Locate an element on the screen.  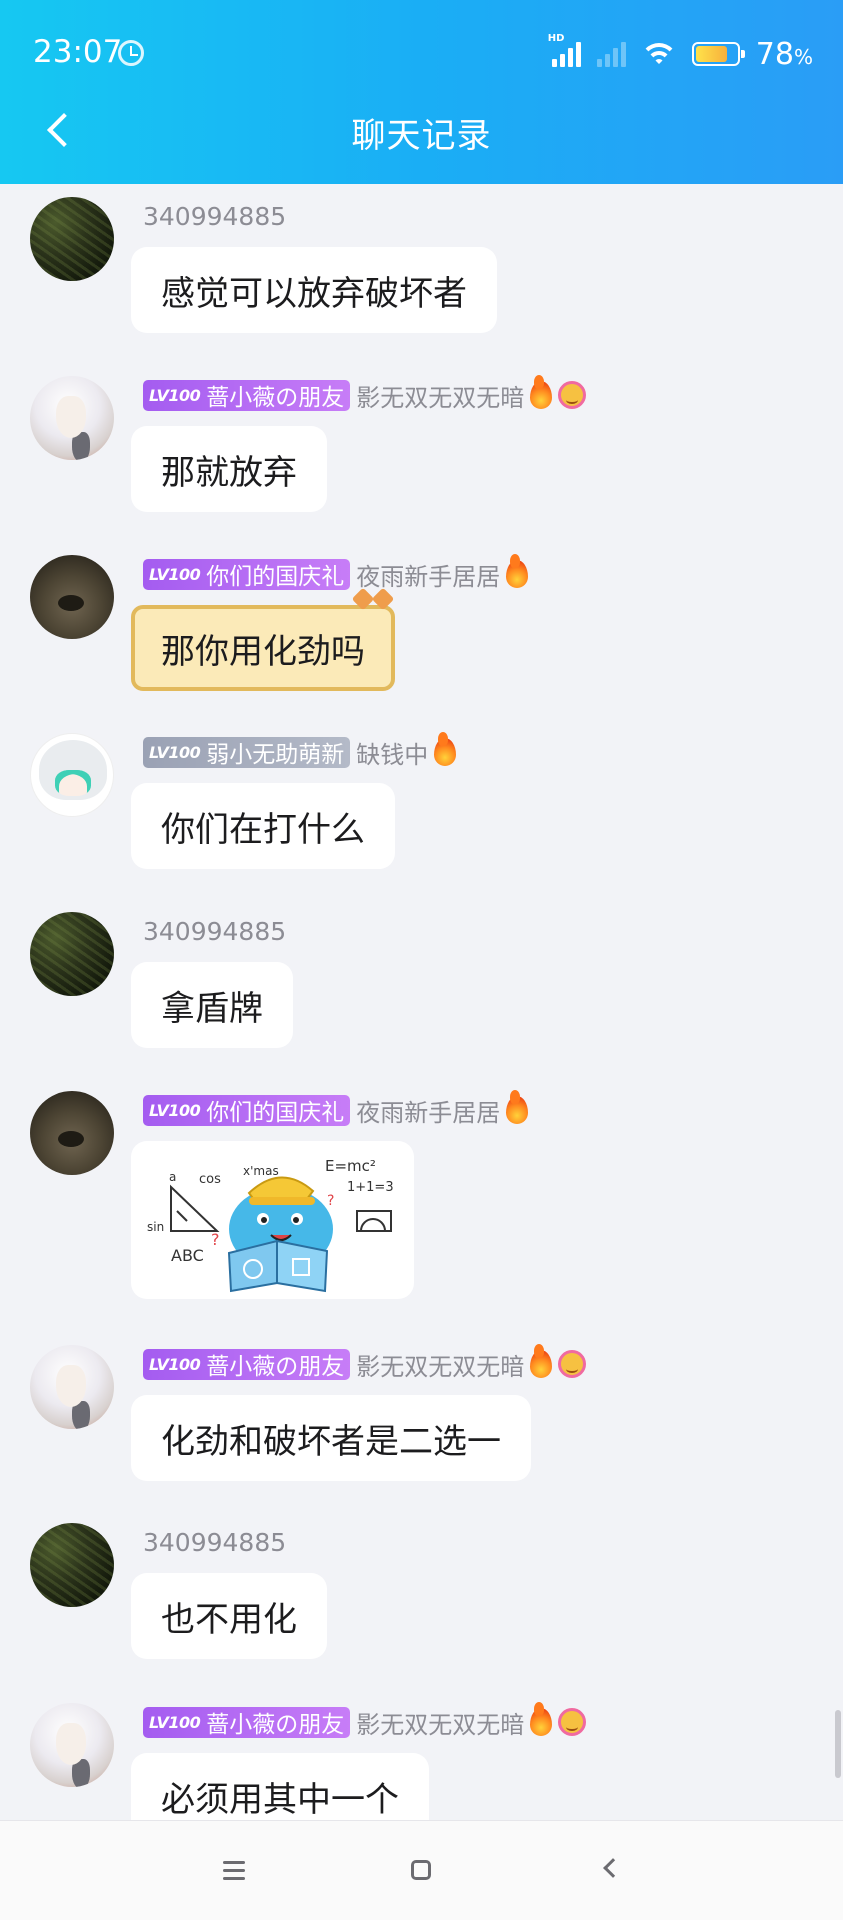
wifi-icon is located at coordinates (658, 54).